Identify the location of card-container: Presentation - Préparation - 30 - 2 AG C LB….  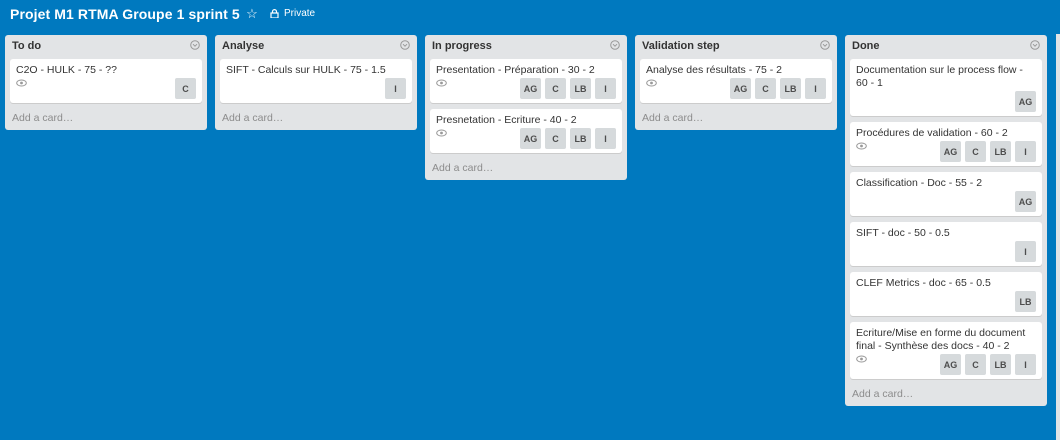
(526, 106).